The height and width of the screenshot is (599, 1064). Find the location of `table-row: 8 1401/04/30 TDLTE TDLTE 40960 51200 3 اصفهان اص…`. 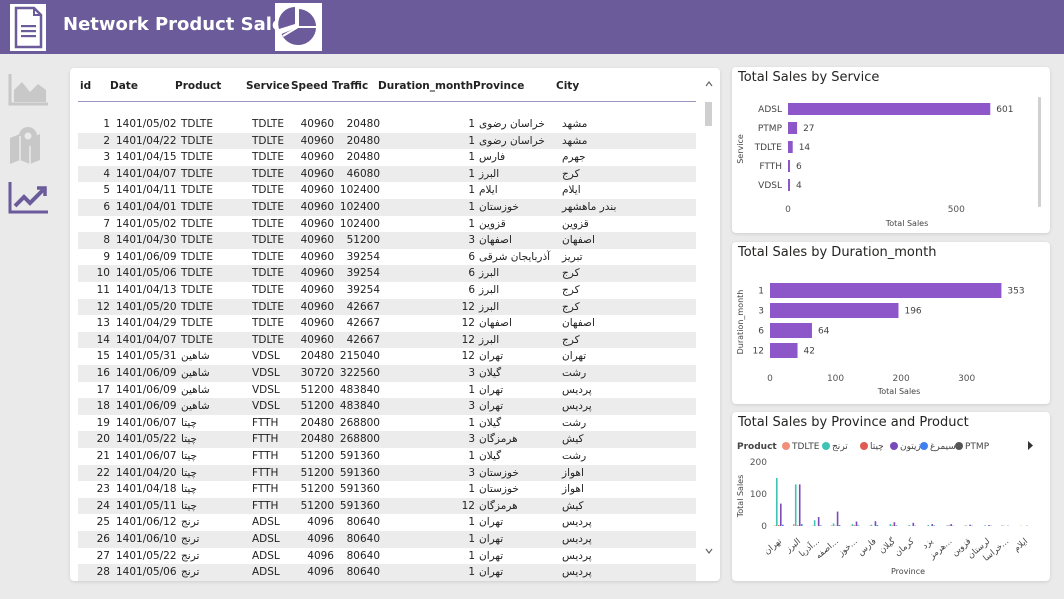

table-row: 8 1401/04/30 TDLTE TDLTE 40960 51200 3 اصفهان اص… is located at coordinates (387, 240).